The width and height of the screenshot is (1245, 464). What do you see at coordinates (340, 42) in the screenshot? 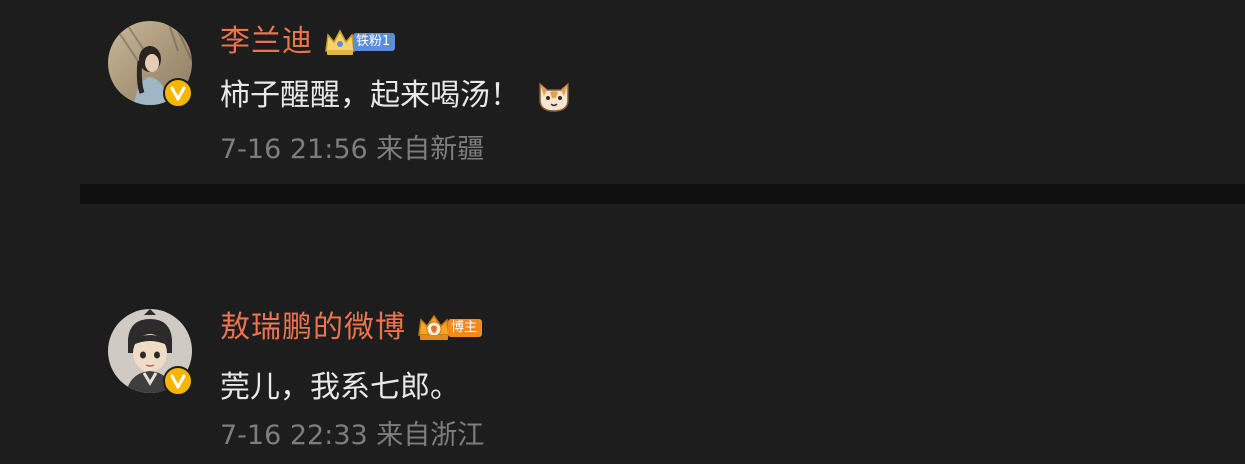
I see `crown-icon` at bounding box center [340, 42].